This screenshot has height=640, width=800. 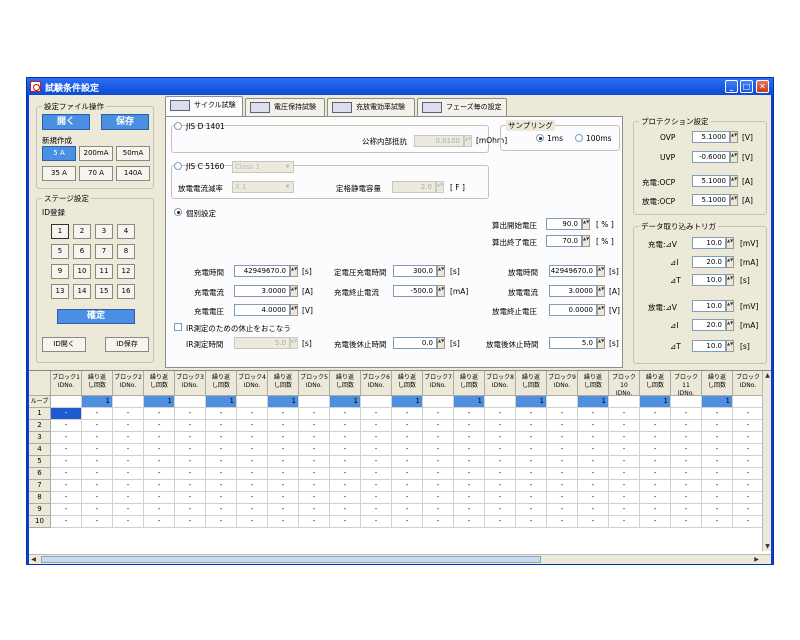 What do you see at coordinates (711, 200) in the screenshot?
I see `discharge-ocp-input: 5.1000` at bounding box center [711, 200].